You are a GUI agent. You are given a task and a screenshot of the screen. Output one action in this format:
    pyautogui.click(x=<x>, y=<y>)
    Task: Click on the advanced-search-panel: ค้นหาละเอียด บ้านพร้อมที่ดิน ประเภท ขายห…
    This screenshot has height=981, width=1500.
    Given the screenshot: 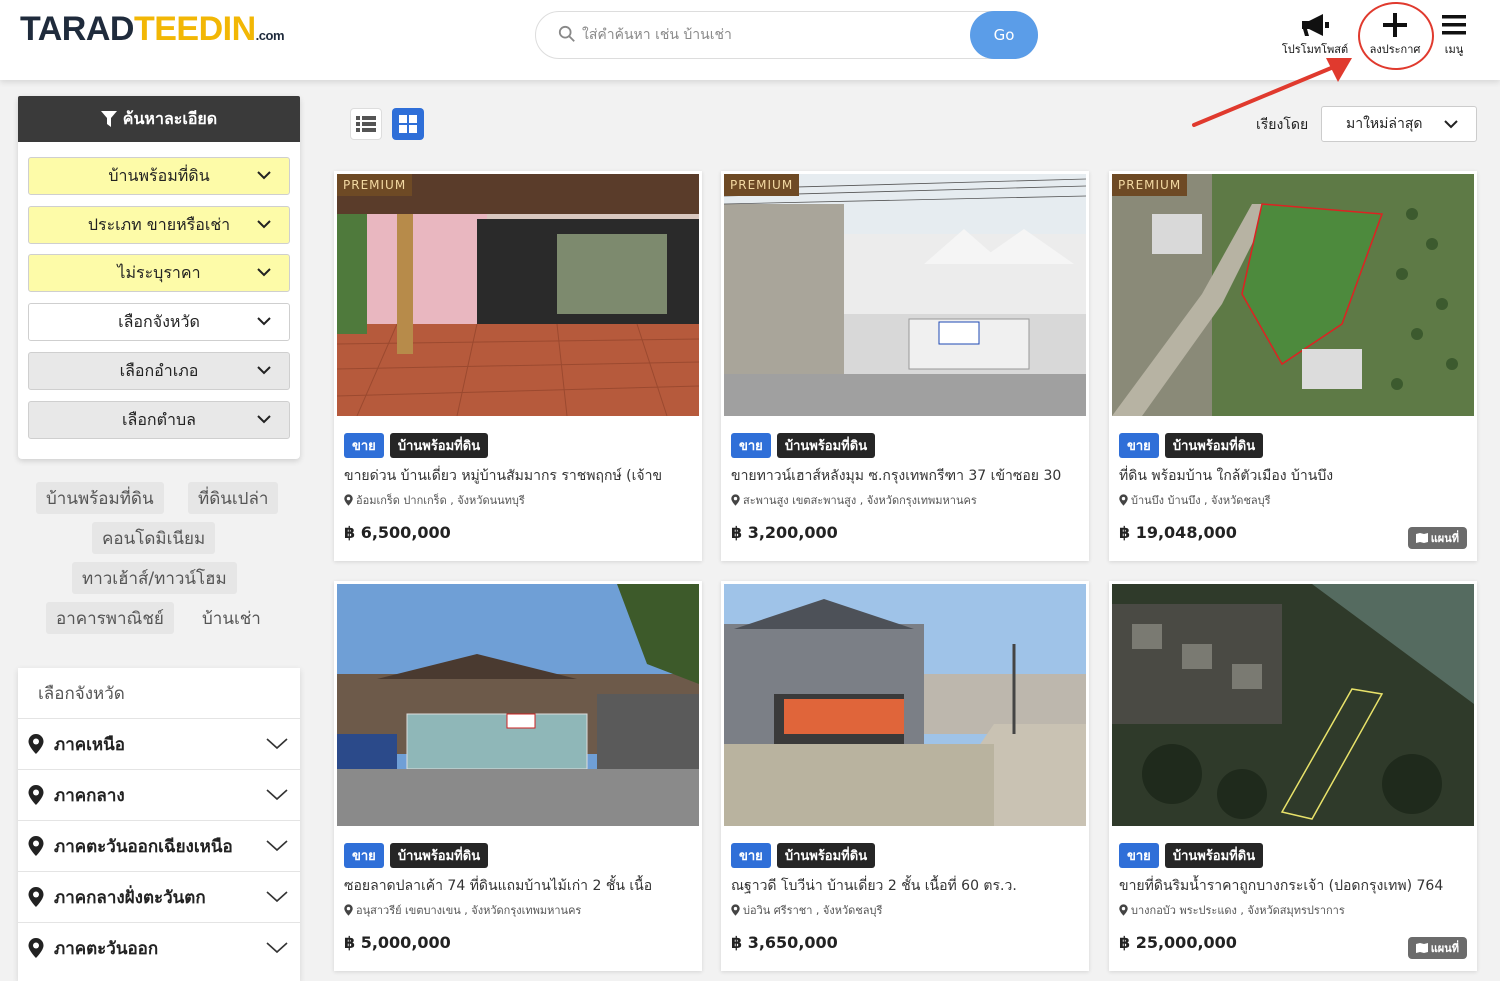 What is the action you would take?
    pyautogui.click(x=159, y=277)
    